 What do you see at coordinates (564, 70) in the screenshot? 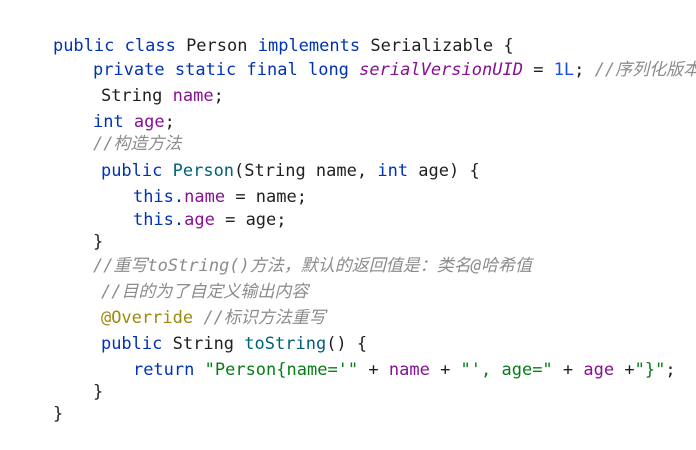
I see `number-literal: 1L` at bounding box center [564, 70].